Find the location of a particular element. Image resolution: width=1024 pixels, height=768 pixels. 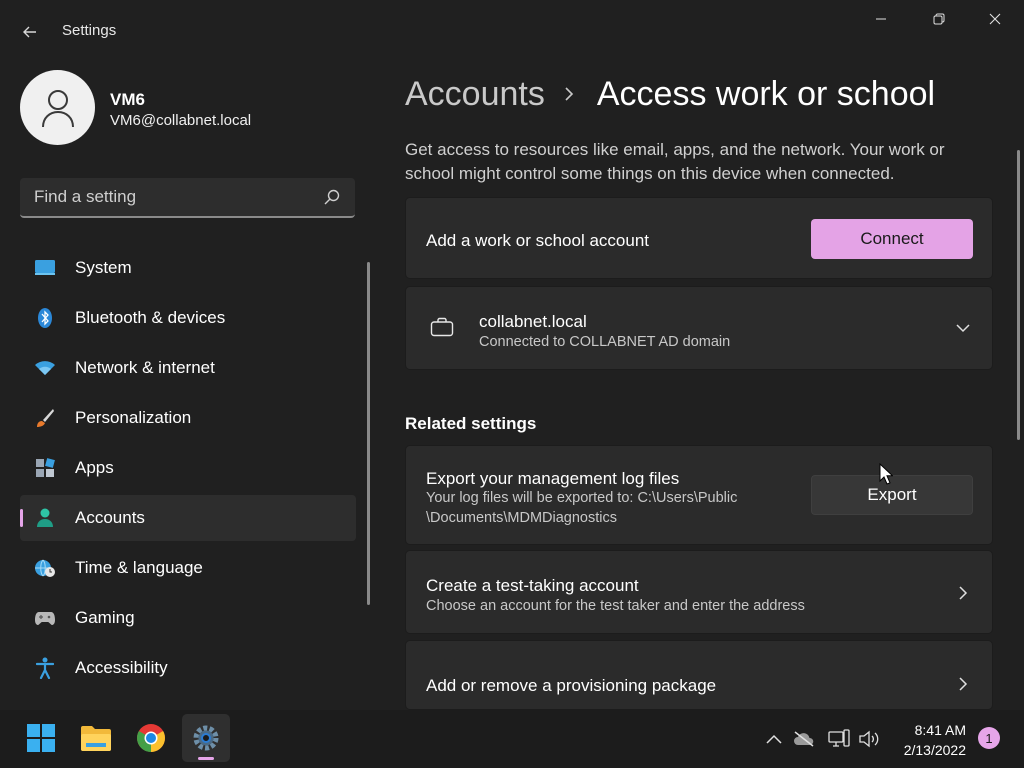

settings-gear-icon is located at coordinates (206, 738).